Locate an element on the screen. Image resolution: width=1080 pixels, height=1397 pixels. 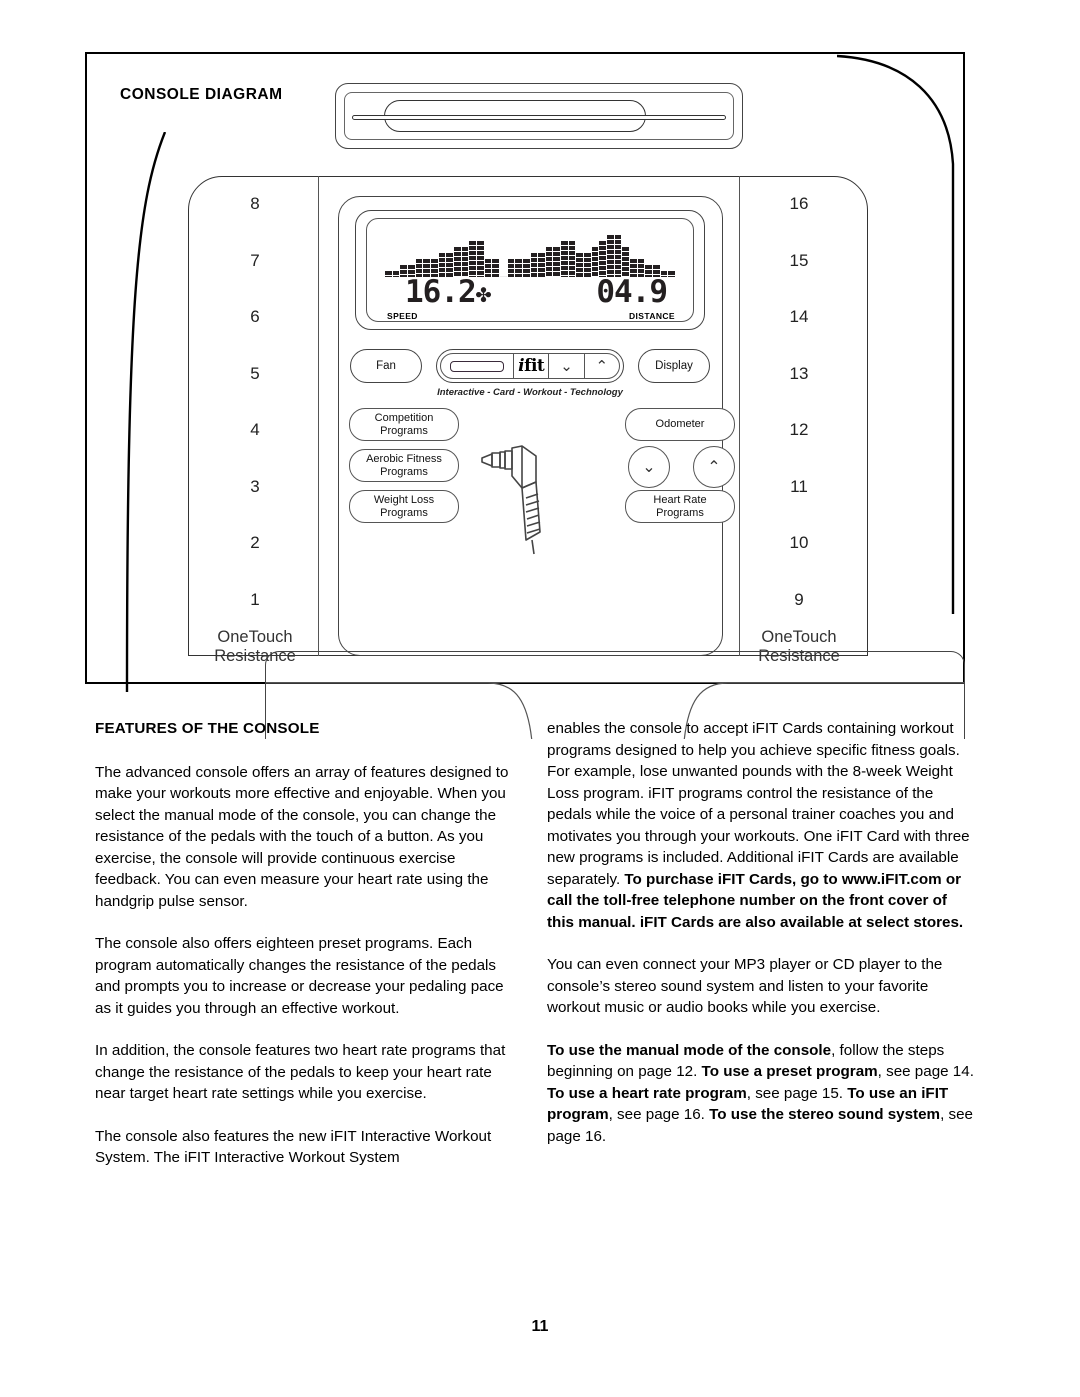
distance-label: DISTANCE is located at coordinates (651, 316).